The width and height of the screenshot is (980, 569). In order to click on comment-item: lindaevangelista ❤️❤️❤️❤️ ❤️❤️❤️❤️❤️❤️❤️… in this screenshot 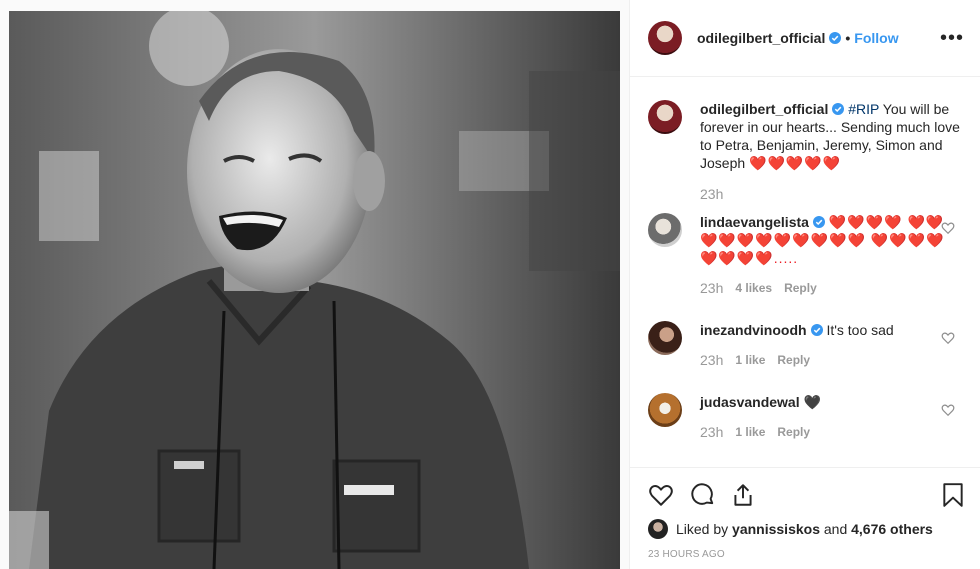, I will do `click(805, 255)`.